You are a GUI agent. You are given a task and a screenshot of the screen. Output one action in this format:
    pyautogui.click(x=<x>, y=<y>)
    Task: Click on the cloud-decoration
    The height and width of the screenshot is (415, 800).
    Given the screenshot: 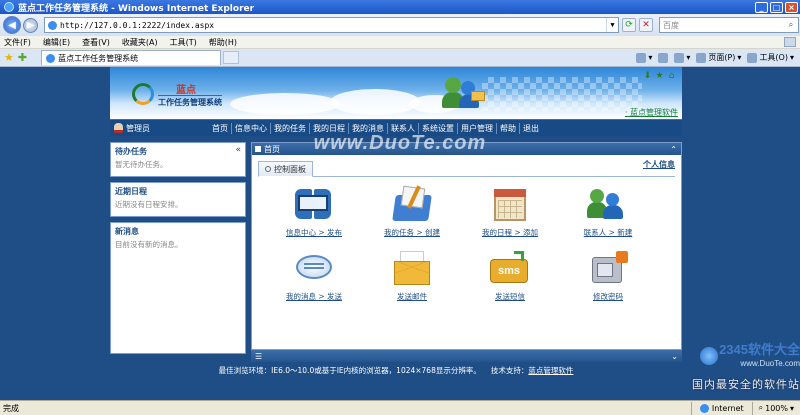 What is the action you would take?
    pyautogui.click(x=375, y=102)
    